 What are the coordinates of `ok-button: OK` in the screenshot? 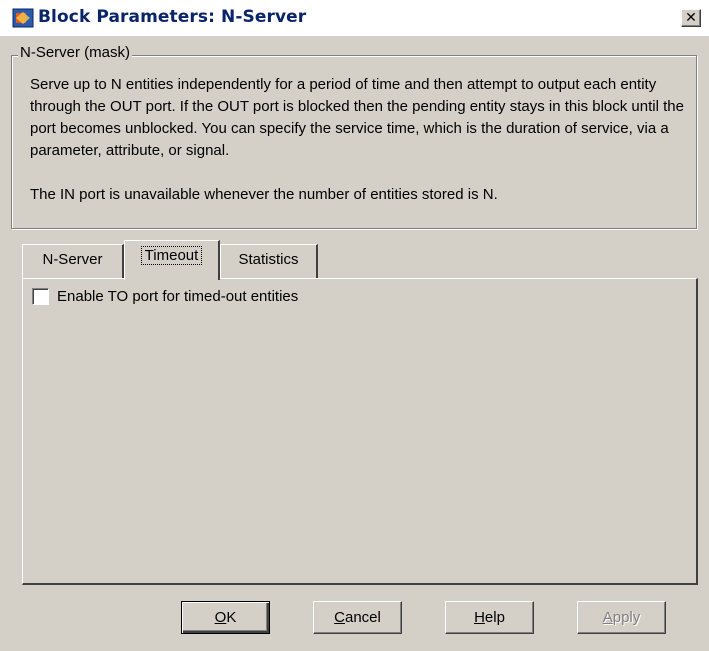 It's located at (225, 617).